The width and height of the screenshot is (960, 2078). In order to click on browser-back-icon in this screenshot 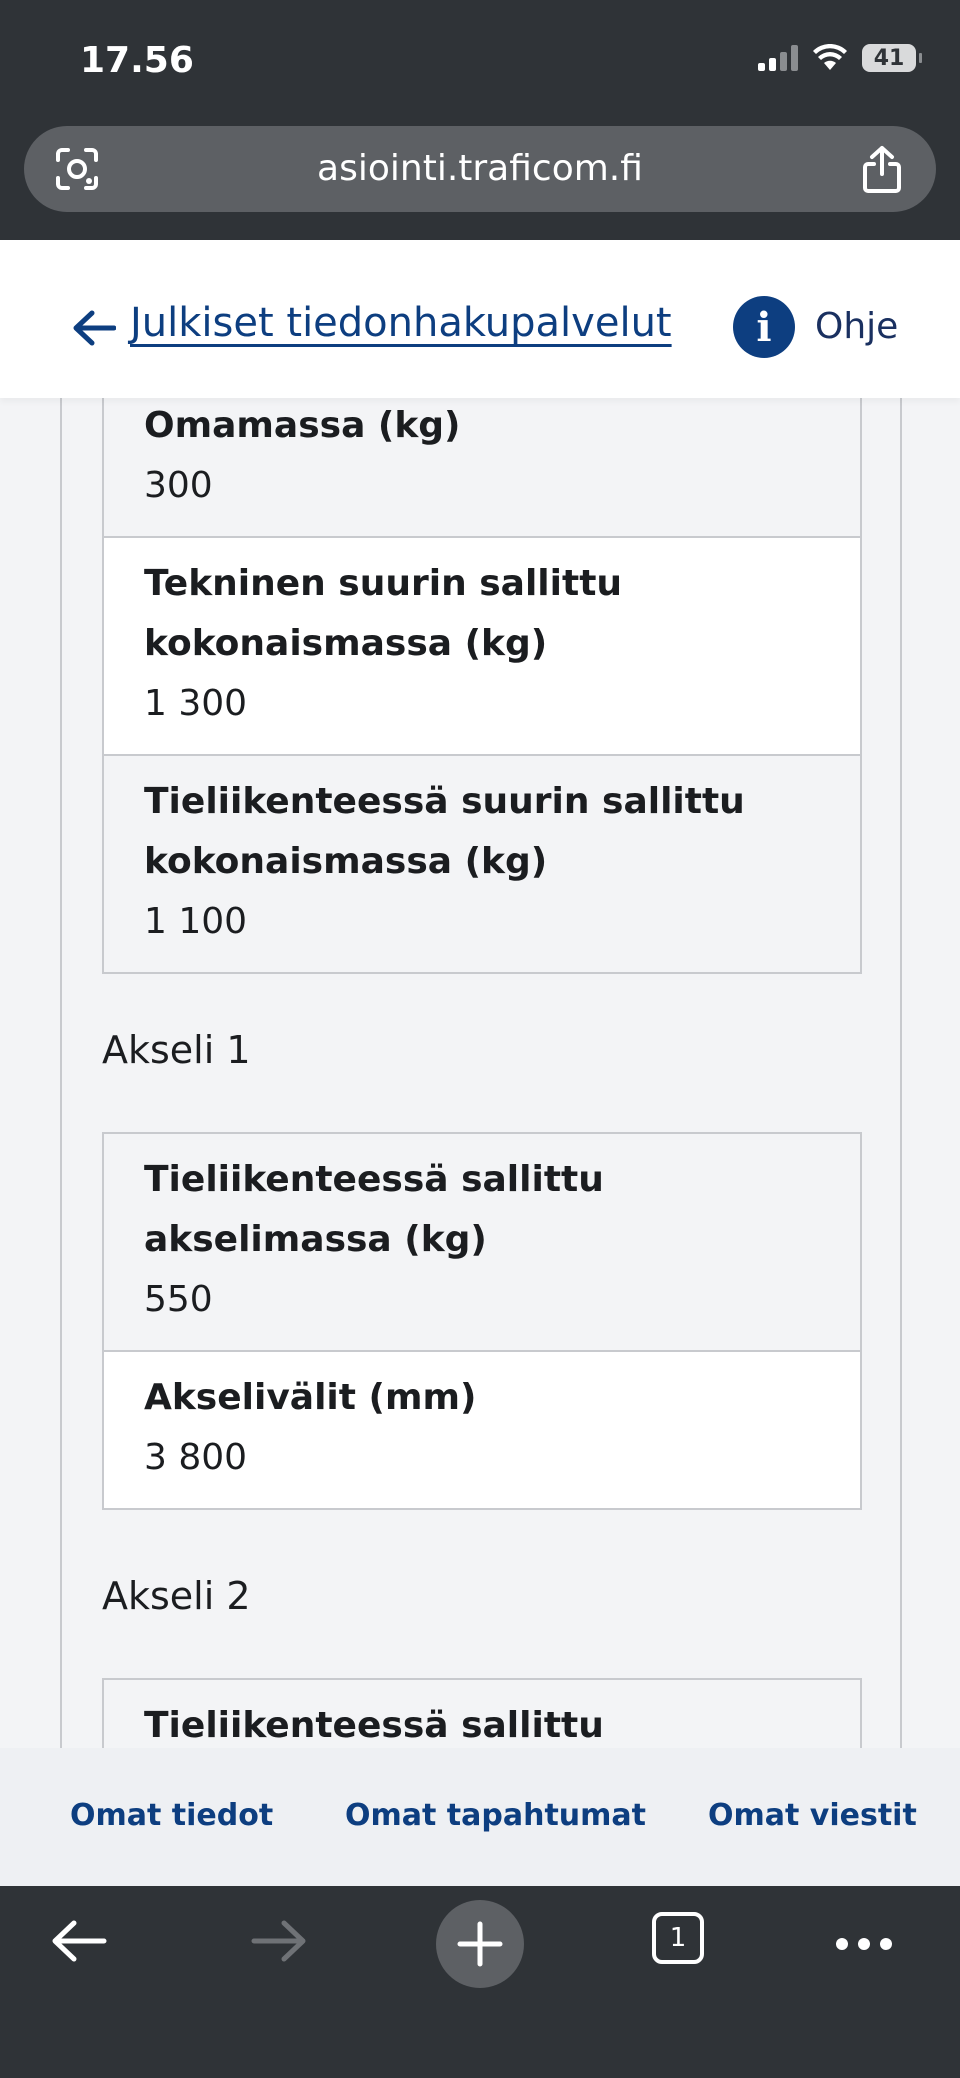, I will do `click(79, 1941)`.